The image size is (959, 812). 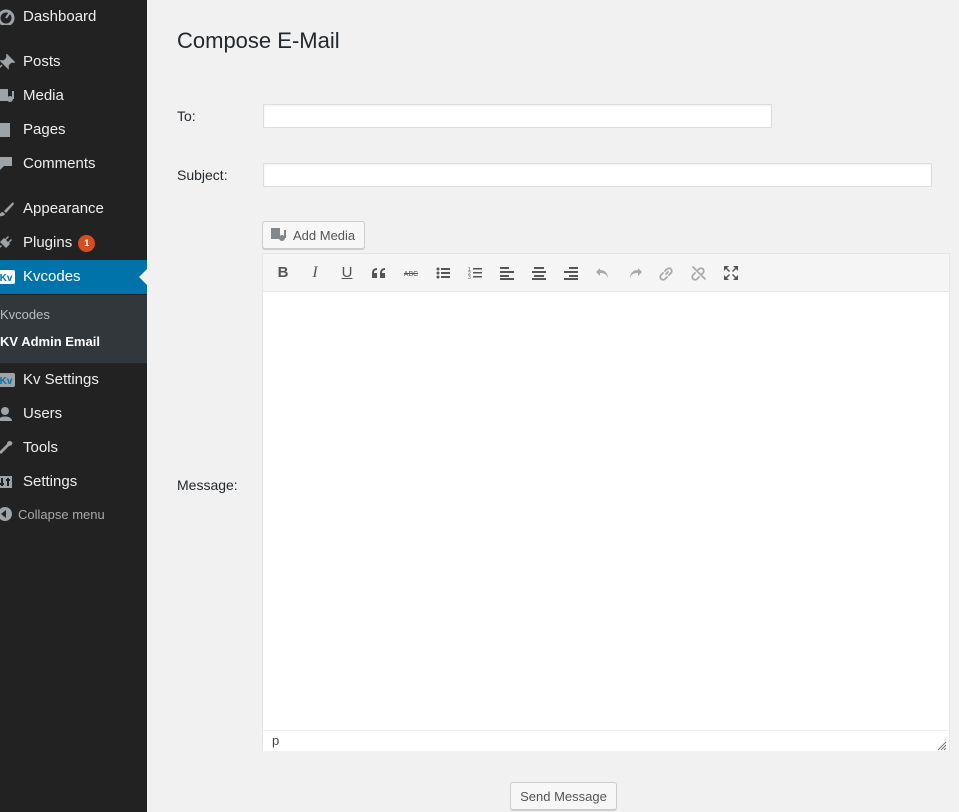 I want to click on sidebar-item-appearance: Appearance, so click(x=73, y=209).